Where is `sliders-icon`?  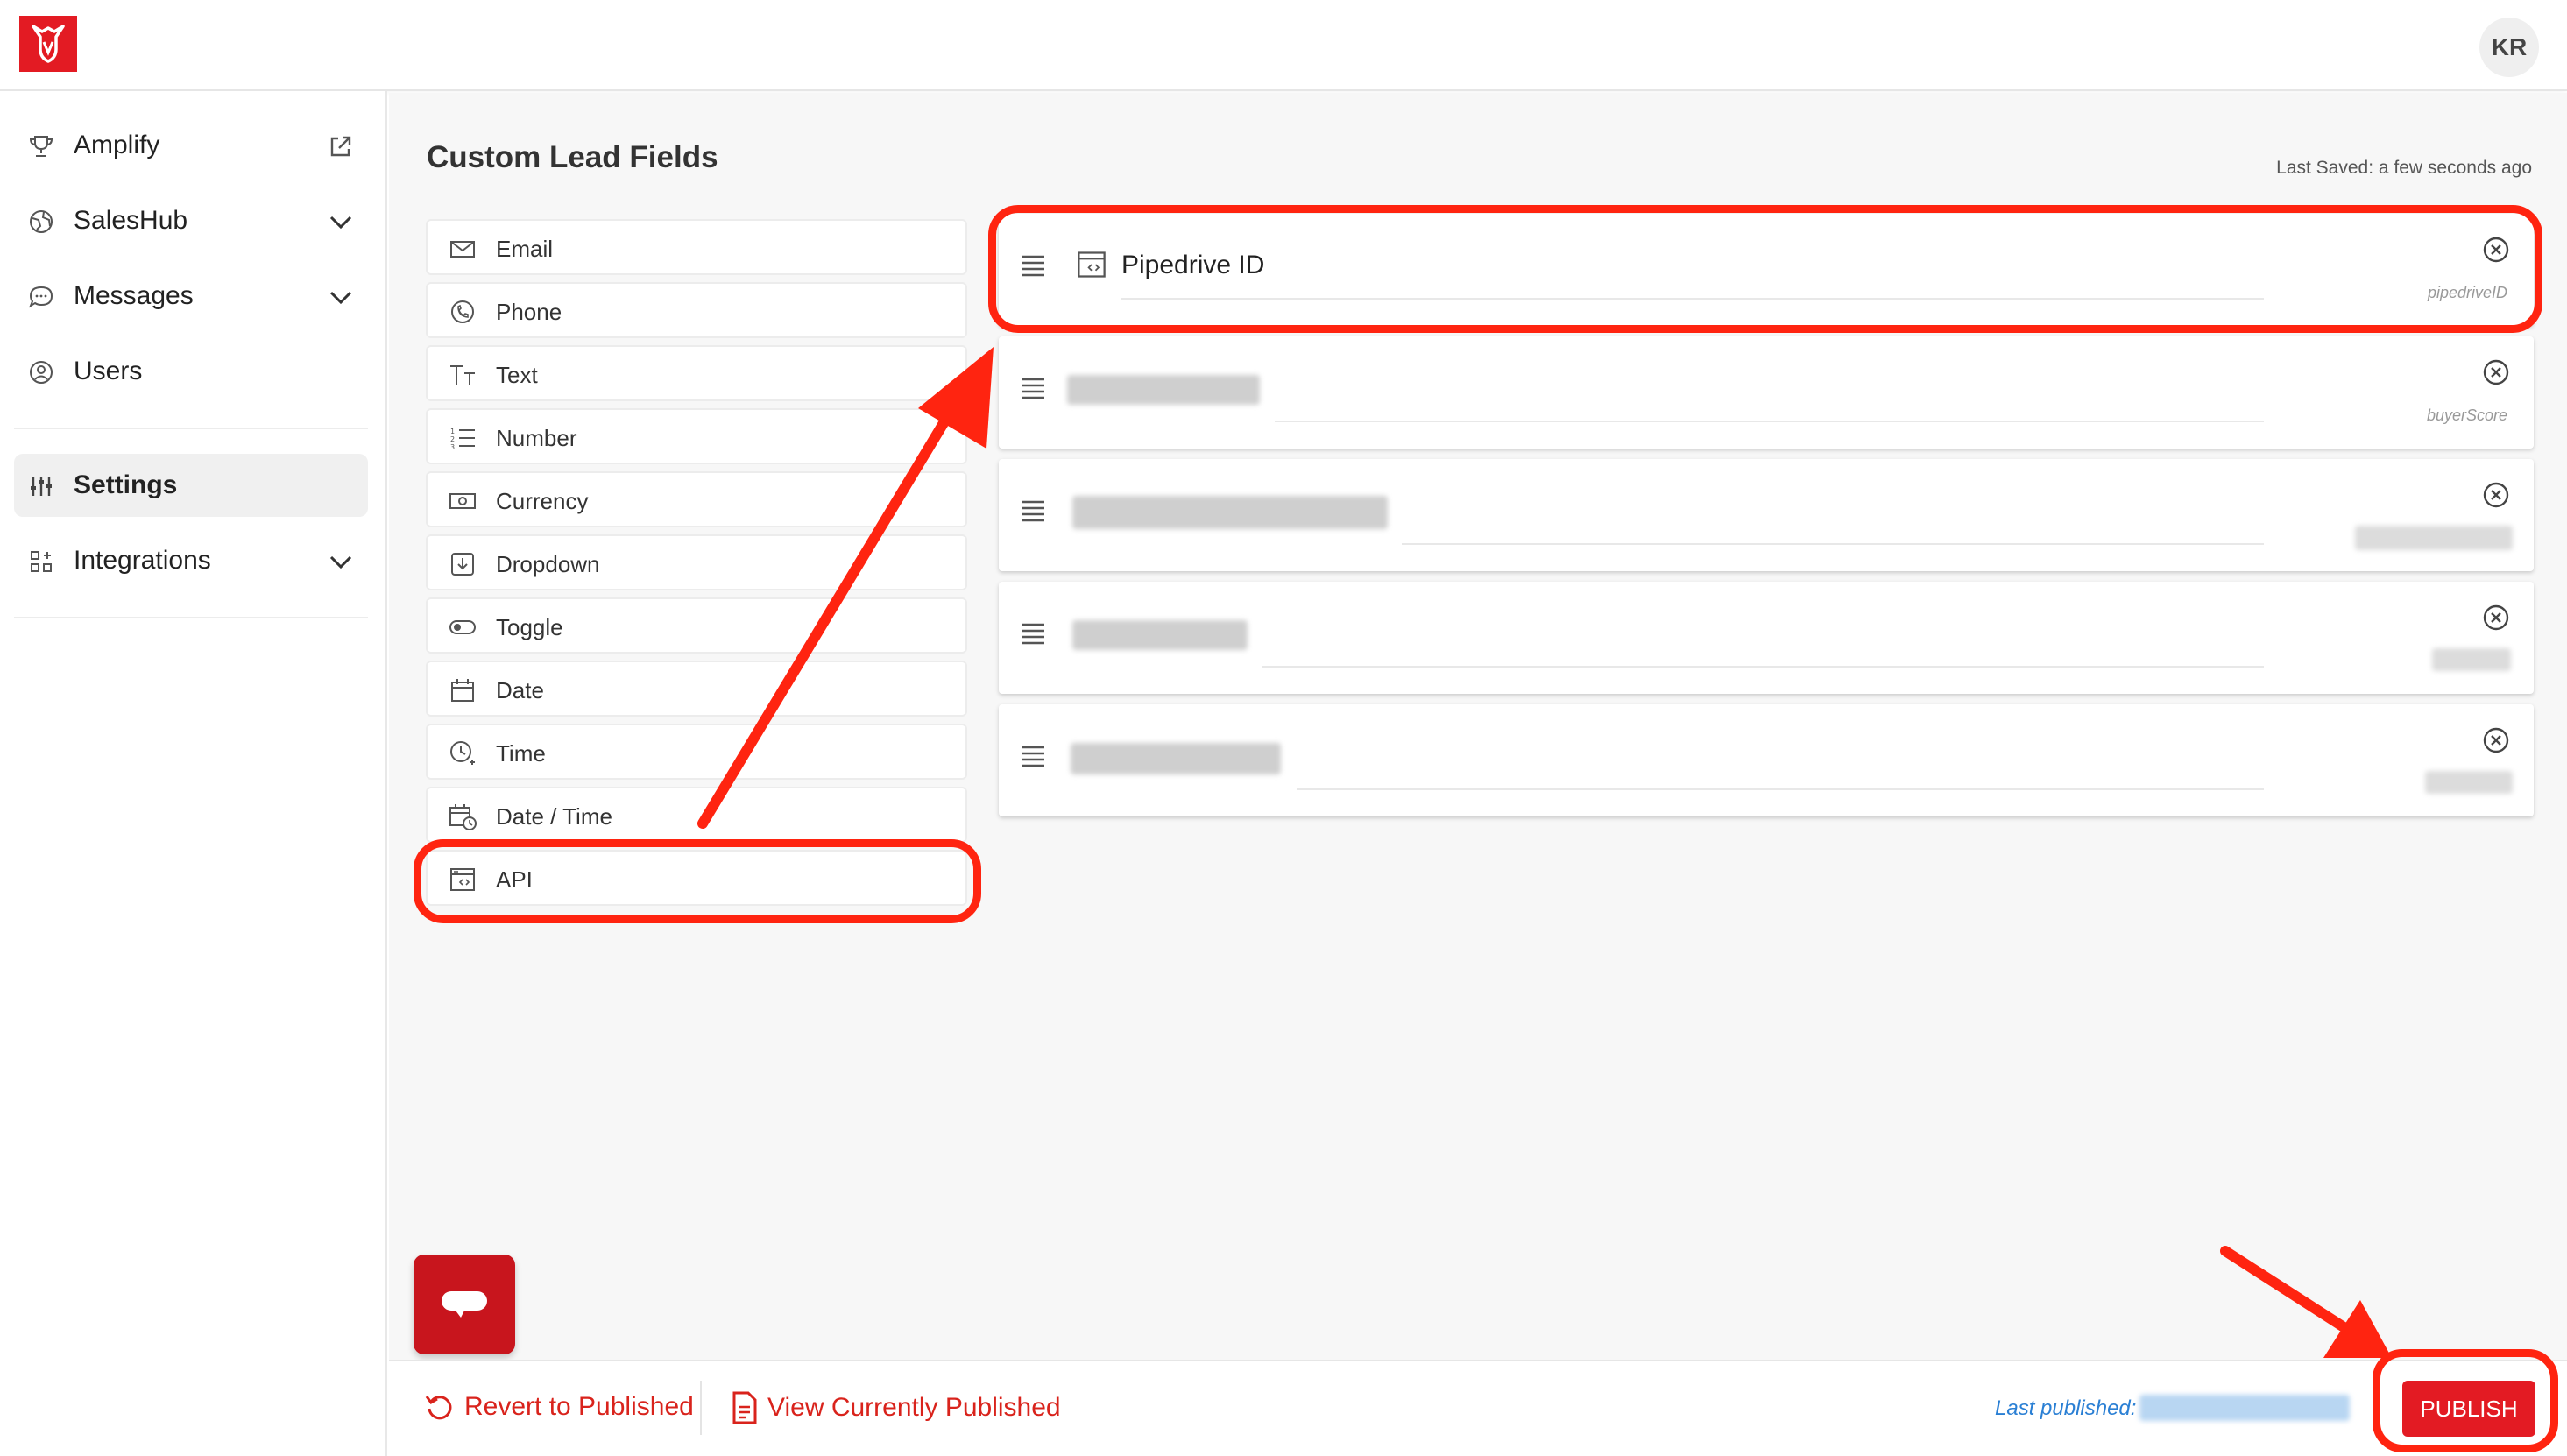
sliders-icon is located at coordinates (42, 486).